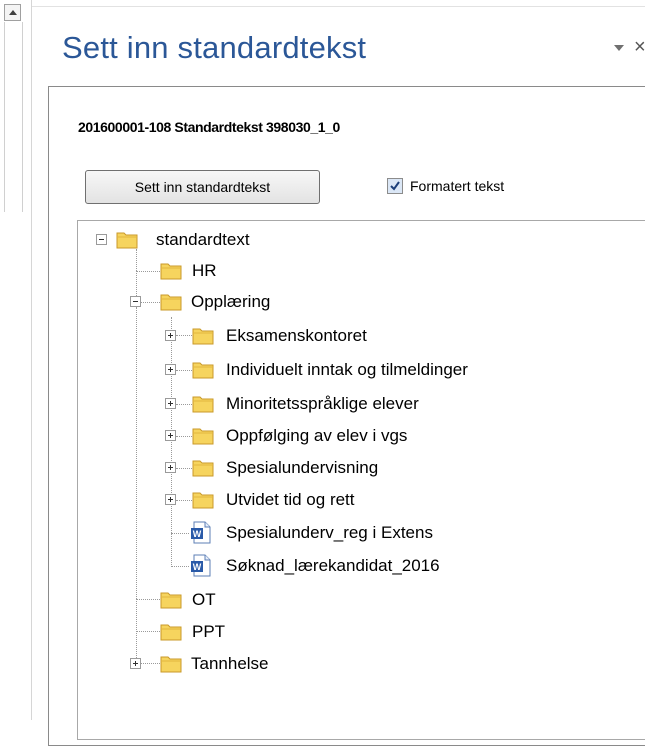  What do you see at coordinates (629, 47) in the screenshot?
I see `pane-controls: ×` at bounding box center [629, 47].